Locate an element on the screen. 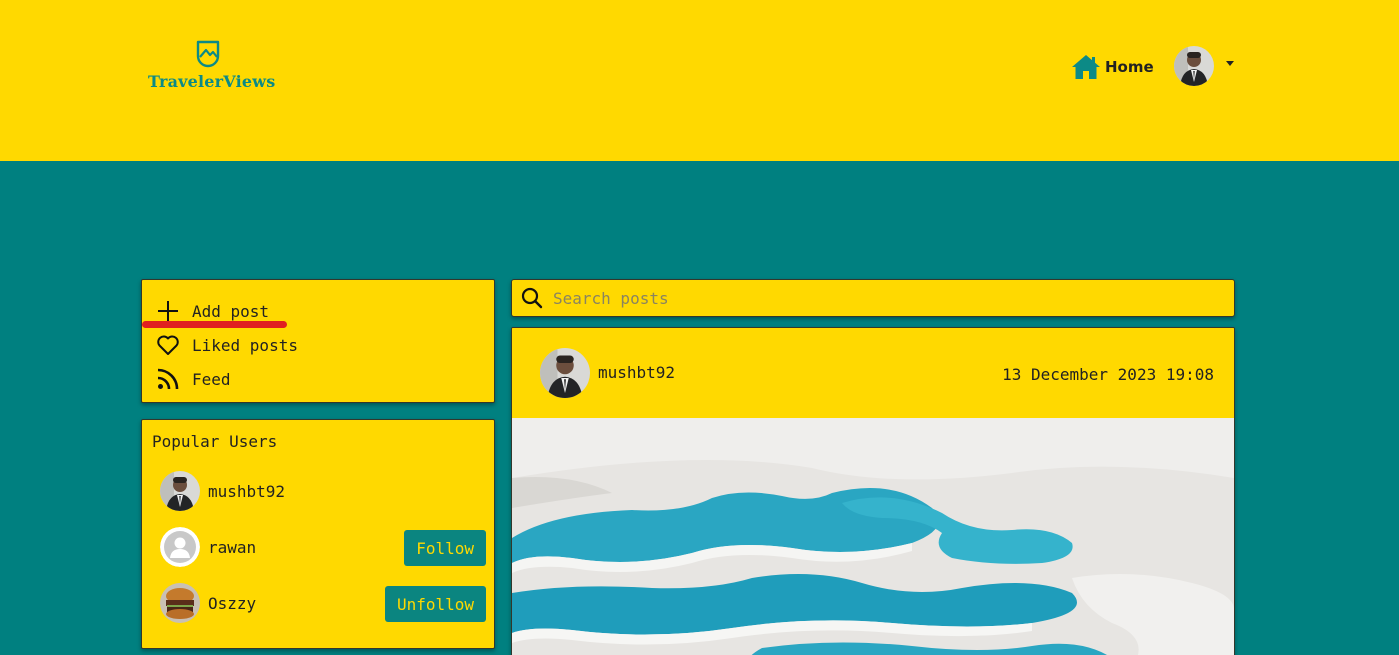  menu-item-label: Add post is located at coordinates (231, 311).